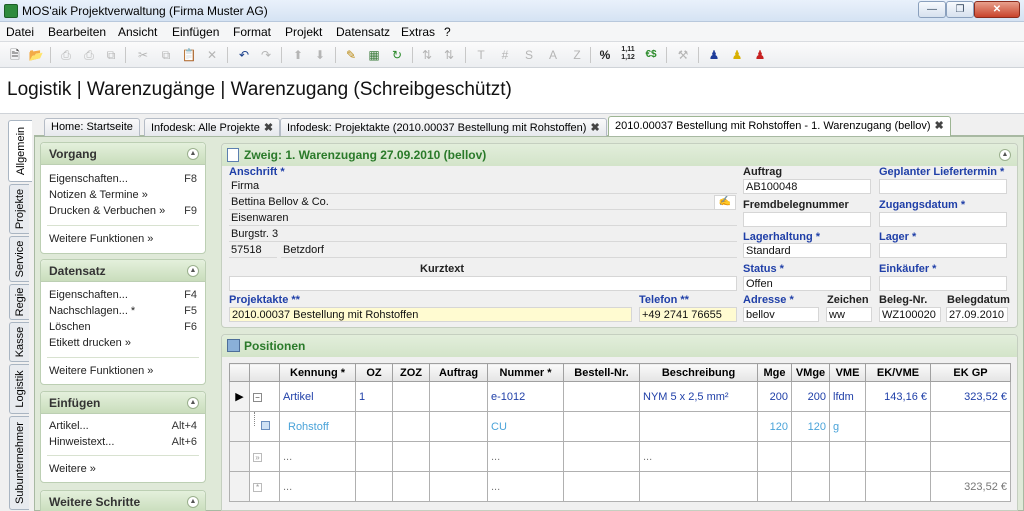 This screenshot has height=511, width=1024. Describe the element at coordinates (123, 154) in the screenshot. I see `section-header: Vorgang ▲` at that location.